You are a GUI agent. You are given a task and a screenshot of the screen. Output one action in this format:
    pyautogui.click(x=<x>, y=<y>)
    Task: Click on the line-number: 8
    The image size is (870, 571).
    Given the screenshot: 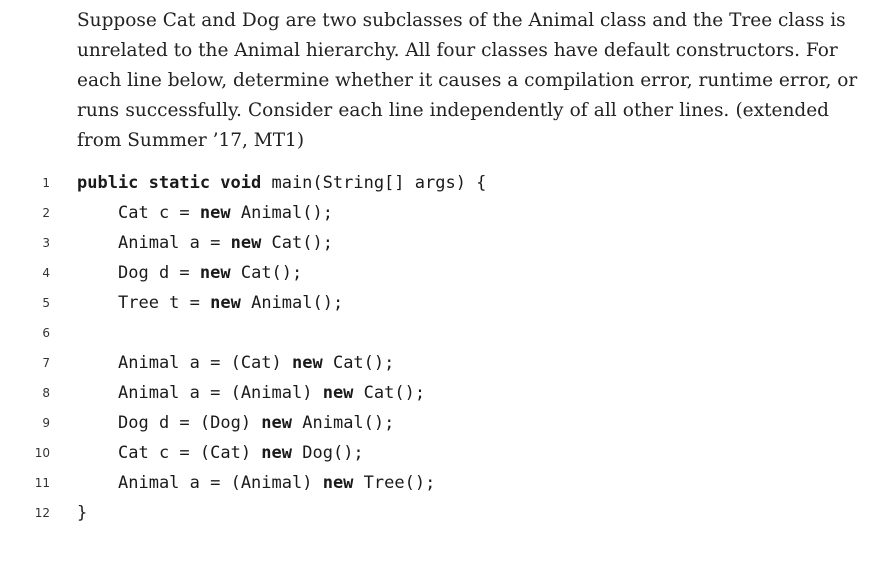 What is the action you would take?
    pyautogui.click(x=46, y=393)
    